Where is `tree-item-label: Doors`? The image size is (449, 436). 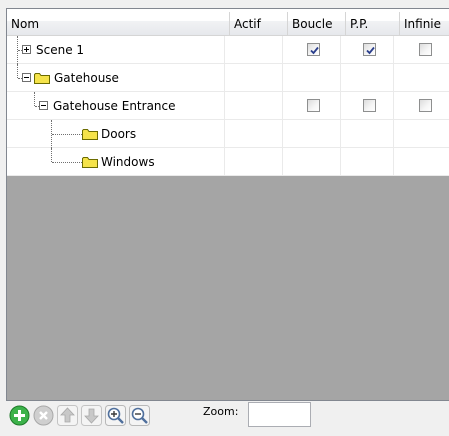
tree-item-label: Doors is located at coordinates (119, 134).